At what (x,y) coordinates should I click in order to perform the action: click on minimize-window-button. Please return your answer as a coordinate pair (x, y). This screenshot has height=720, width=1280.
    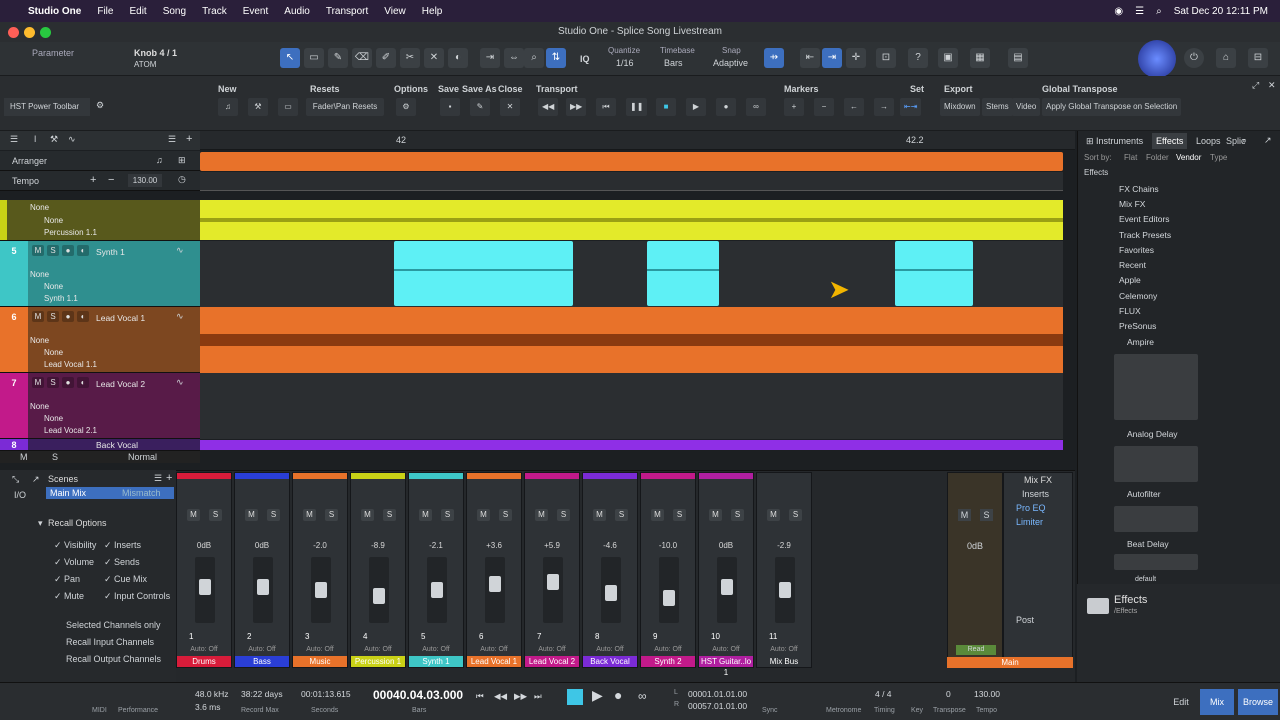
    Looking at the image, I should click on (29, 32).